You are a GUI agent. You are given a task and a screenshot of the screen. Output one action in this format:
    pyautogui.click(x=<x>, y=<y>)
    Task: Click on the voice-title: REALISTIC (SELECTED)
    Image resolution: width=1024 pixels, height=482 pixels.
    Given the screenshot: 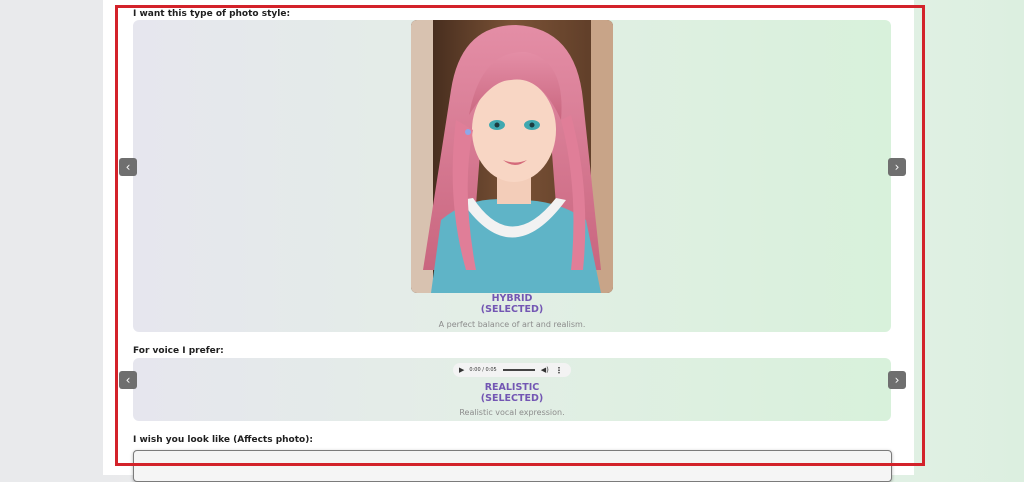 What is the action you would take?
    pyautogui.click(x=512, y=393)
    